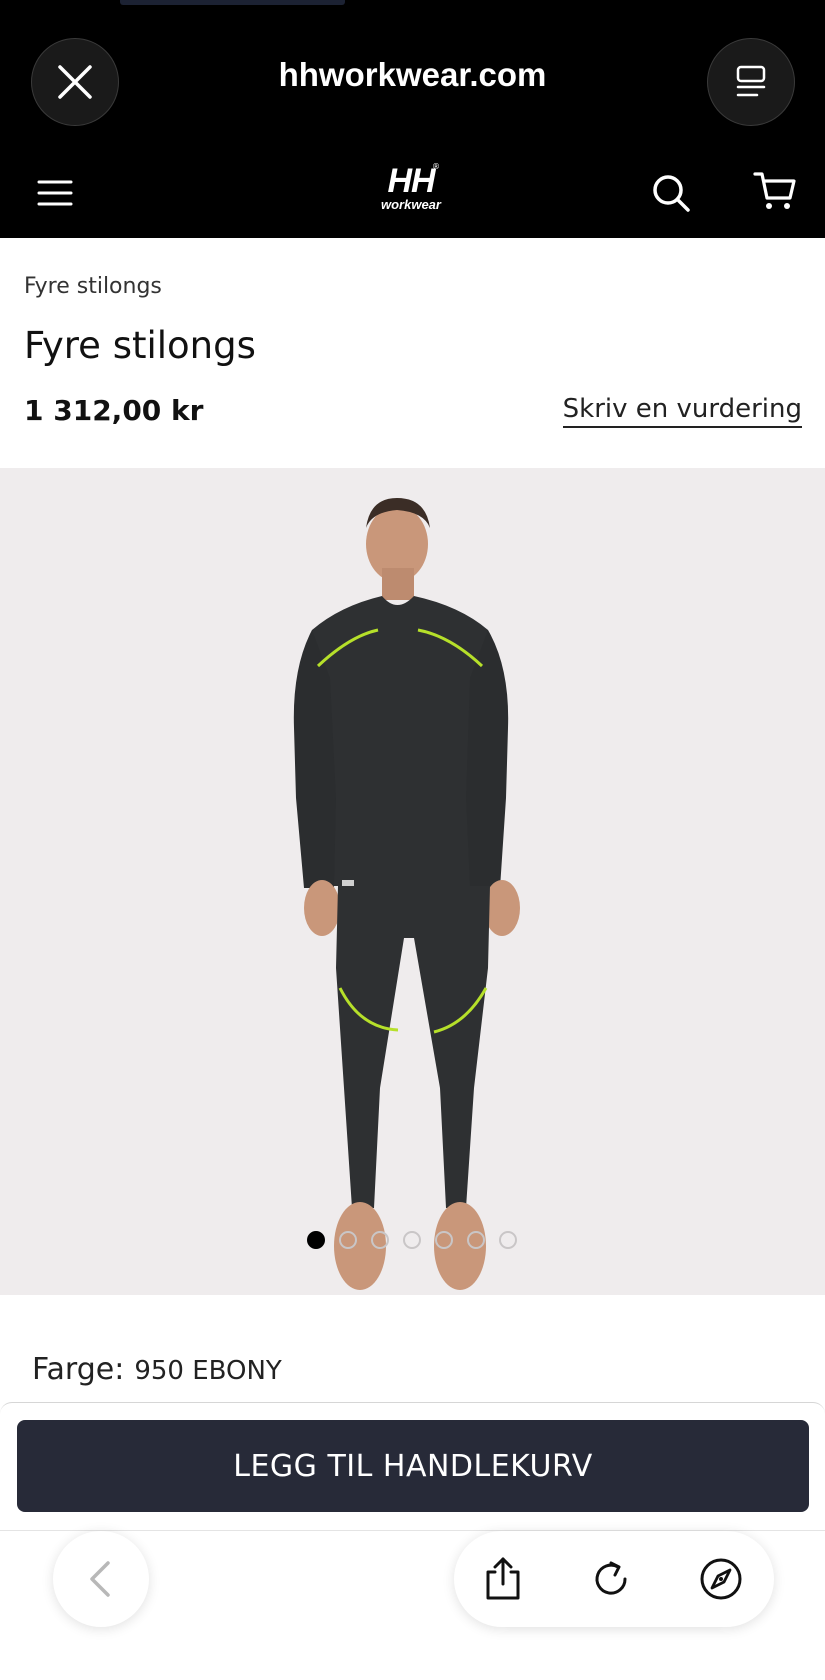  Describe the element at coordinates (411, 181) in the screenshot. I see `logo-main-text: HH` at that location.